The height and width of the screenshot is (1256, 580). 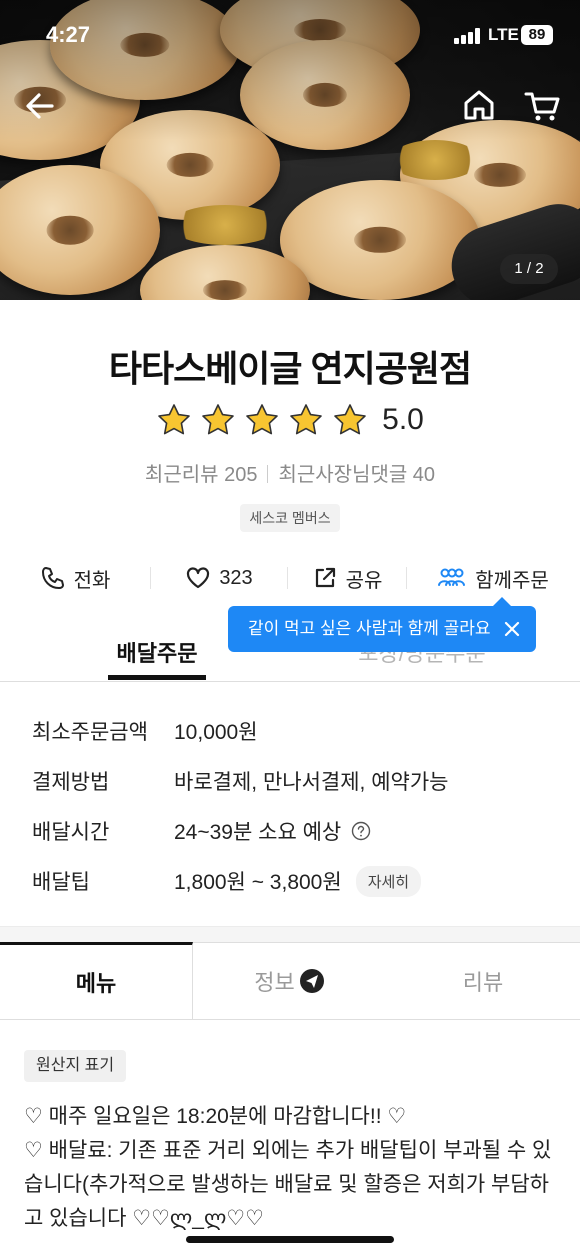 I want to click on call-label: 전화, so click(x=92, y=580).